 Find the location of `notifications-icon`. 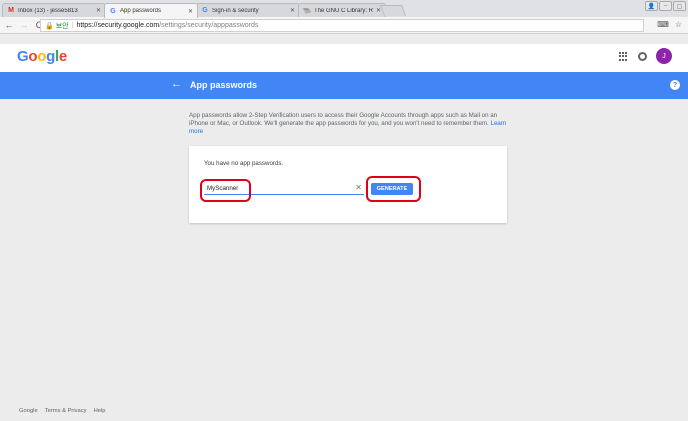

notifications-icon is located at coordinates (642, 56).